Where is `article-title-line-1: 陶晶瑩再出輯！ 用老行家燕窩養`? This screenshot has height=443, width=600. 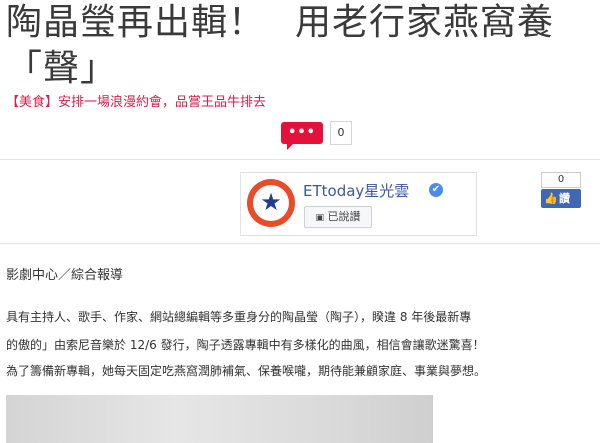
article-title-line-1: 陶晶瑩再出輯！ 用老行家燕窩養 is located at coordinates (301, 23).